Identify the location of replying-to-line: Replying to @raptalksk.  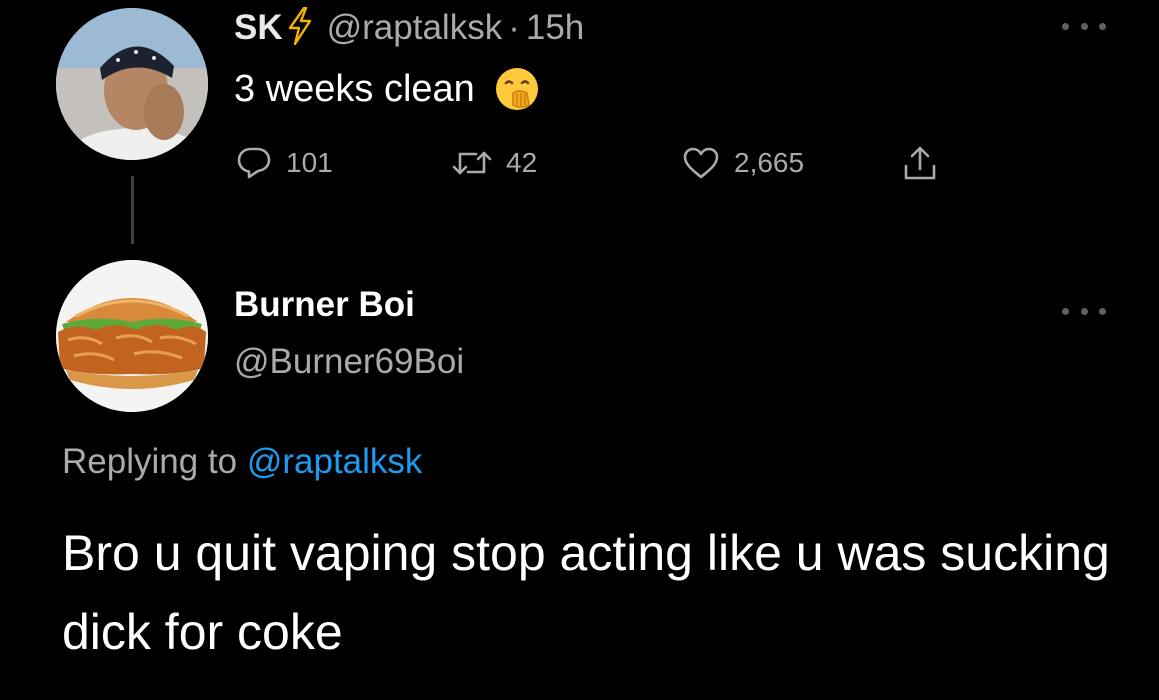
(242, 462).